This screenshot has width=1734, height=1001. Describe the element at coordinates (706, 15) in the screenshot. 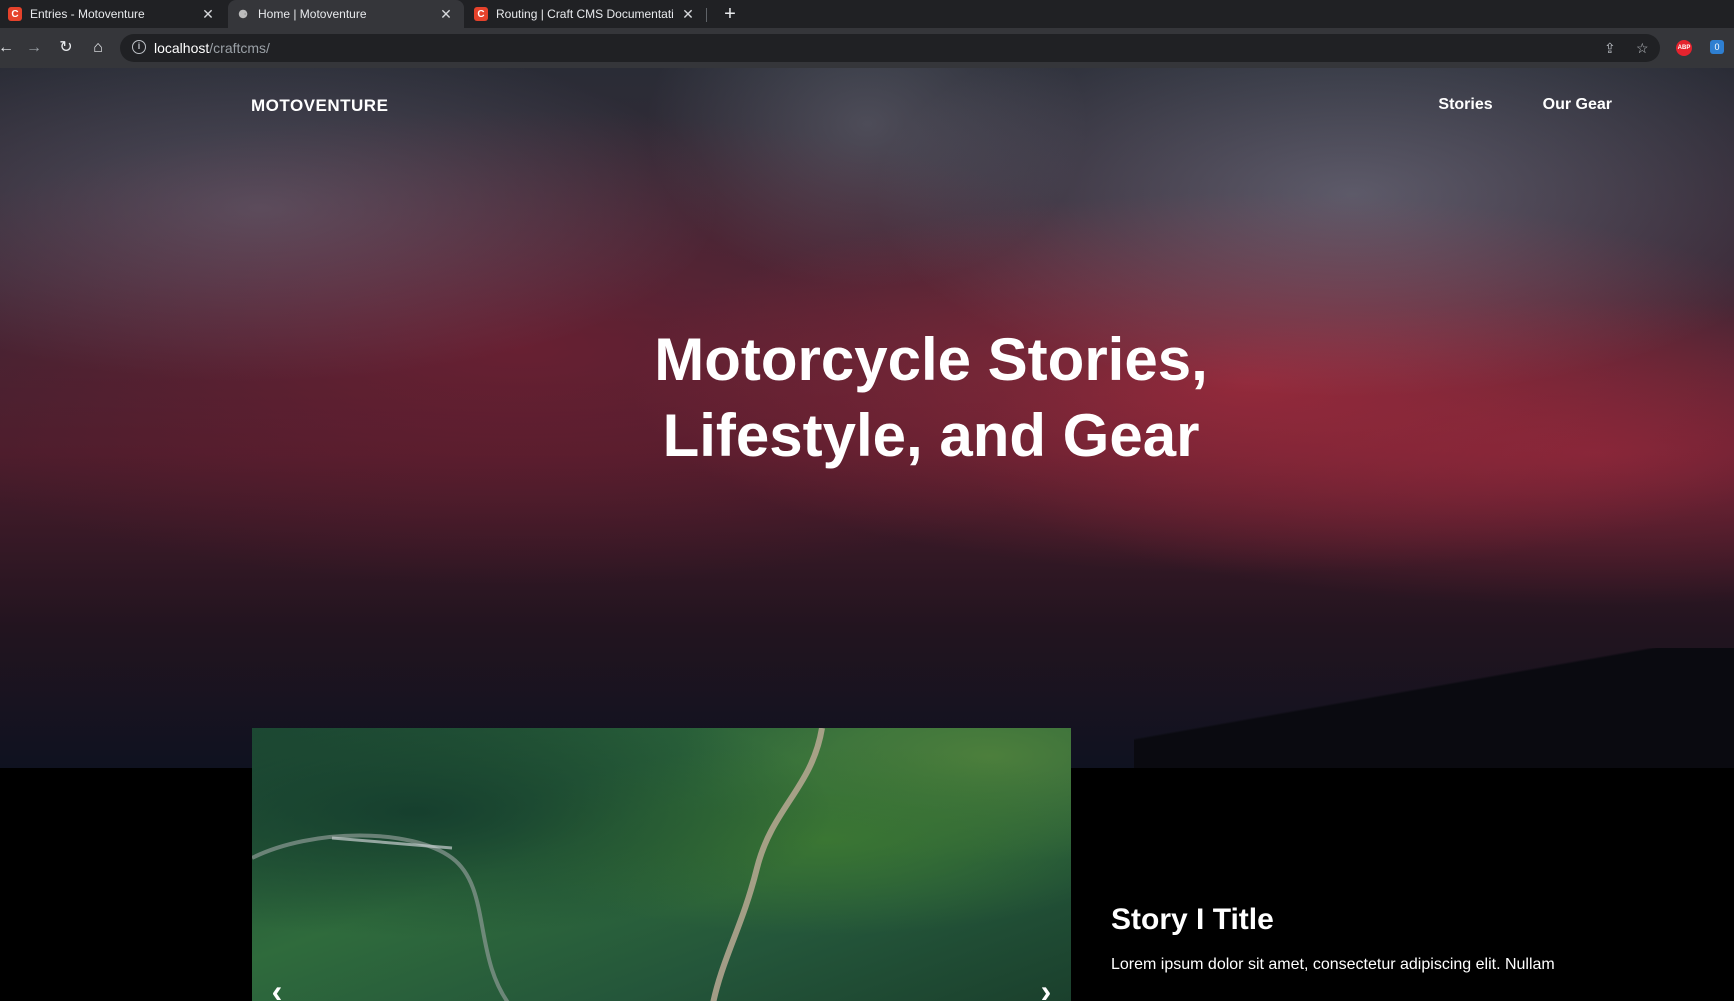

I see `tab-separator` at that location.